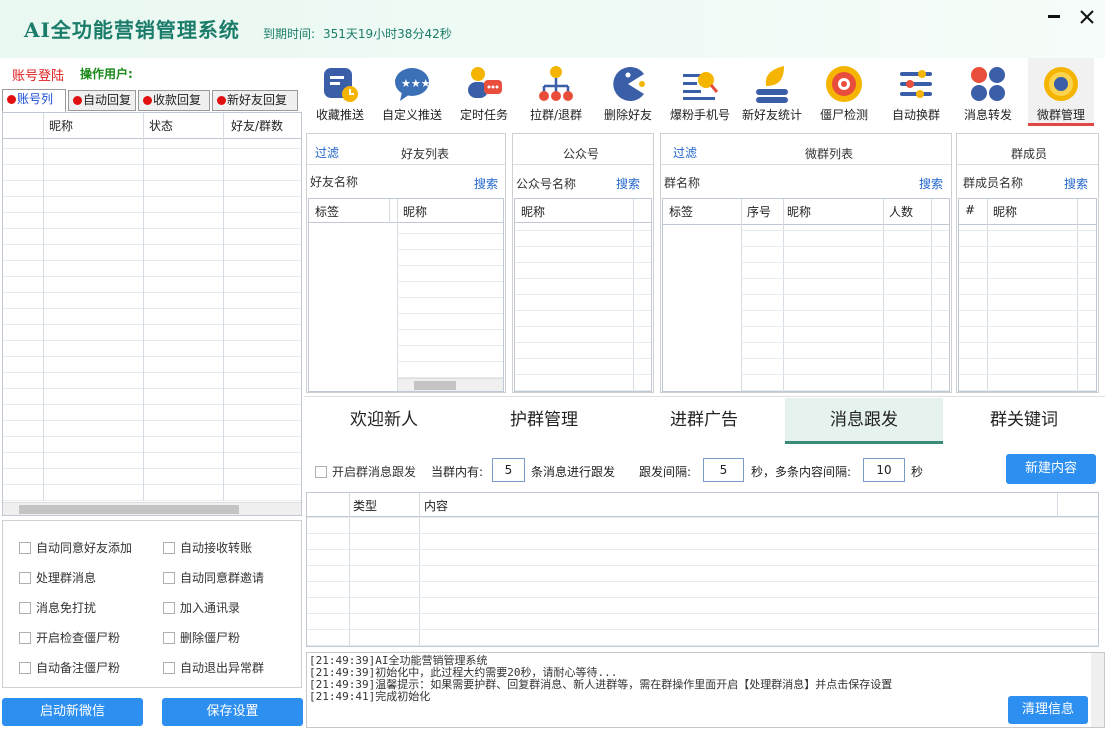 Image resolution: width=1105 pixels, height=740 pixels. I want to click on org-tree-icon, so click(556, 84).